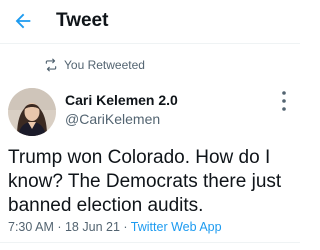 This screenshot has height=250, width=320. I want to click on arrow-left-icon, so click(23, 21).